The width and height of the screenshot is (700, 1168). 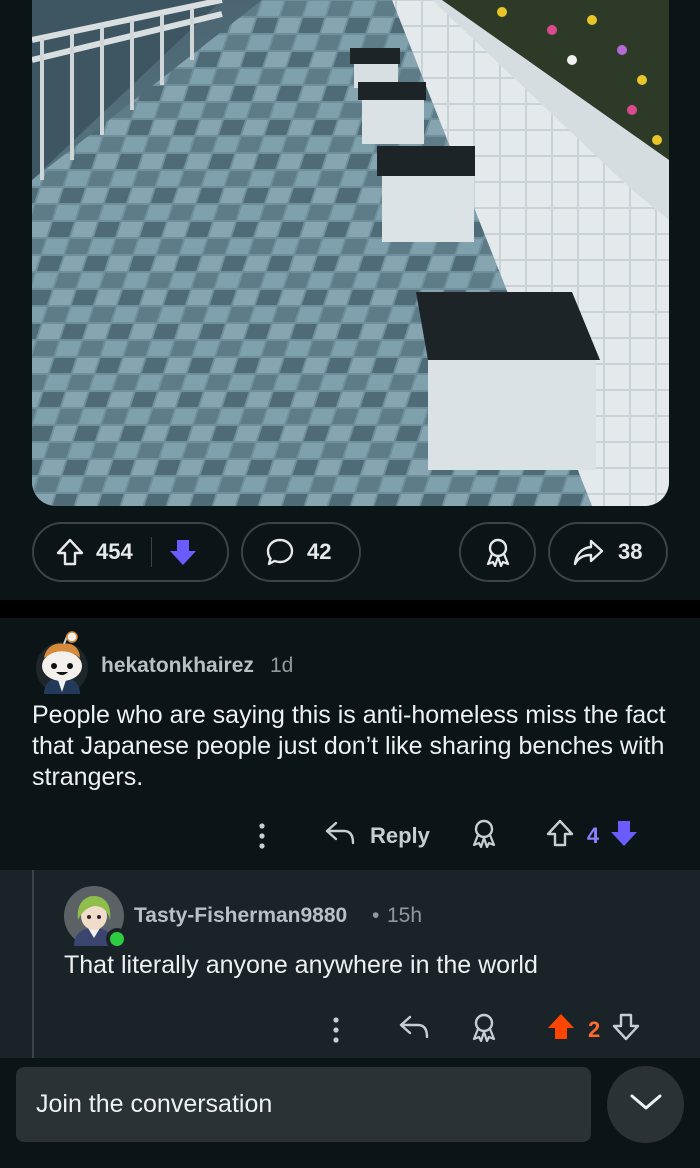 I want to click on reply-actions: 2, so click(x=483, y=1030).